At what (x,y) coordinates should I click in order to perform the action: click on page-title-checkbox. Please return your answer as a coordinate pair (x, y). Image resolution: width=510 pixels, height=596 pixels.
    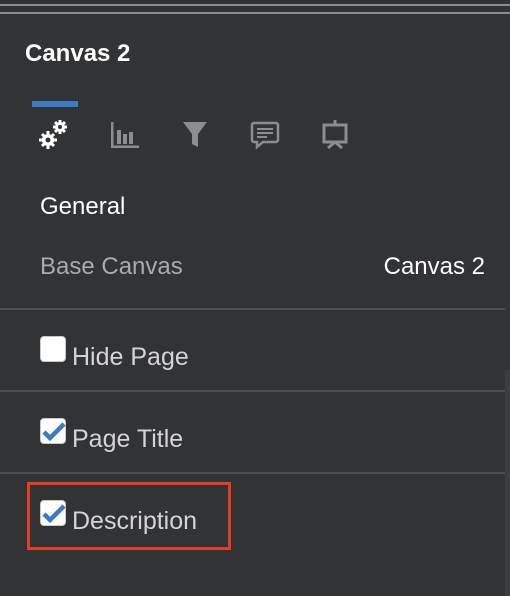
    Looking at the image, I should click on (53, 431).